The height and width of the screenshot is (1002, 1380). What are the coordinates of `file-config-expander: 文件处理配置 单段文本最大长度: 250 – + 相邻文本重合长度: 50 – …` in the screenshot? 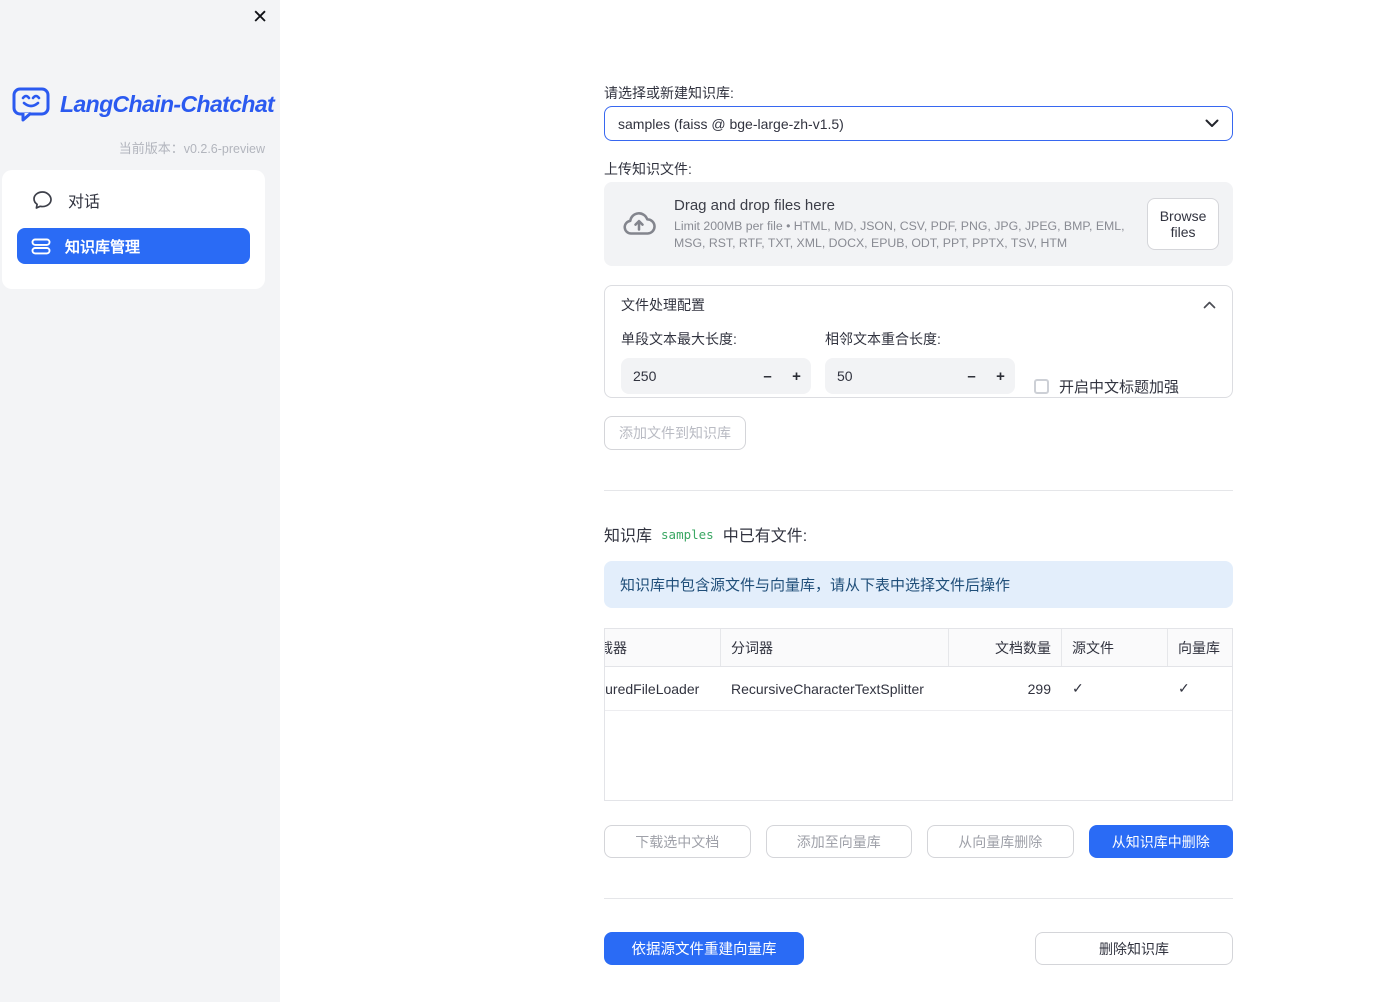 It's located at (918, 341).